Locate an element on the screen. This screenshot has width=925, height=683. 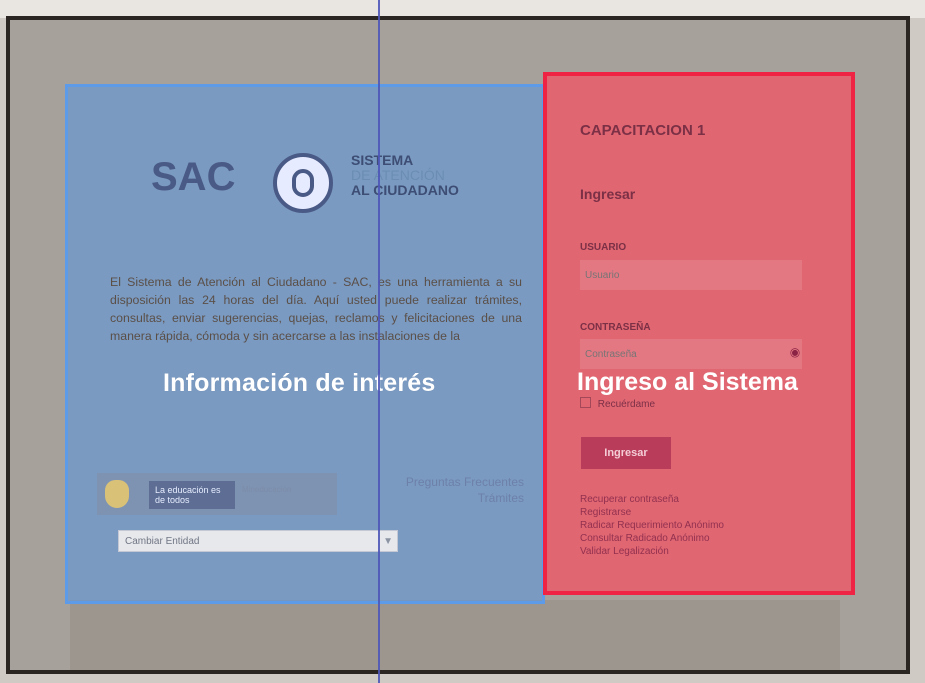
login-heading: Ingresar is located at coordinates (608, 194).